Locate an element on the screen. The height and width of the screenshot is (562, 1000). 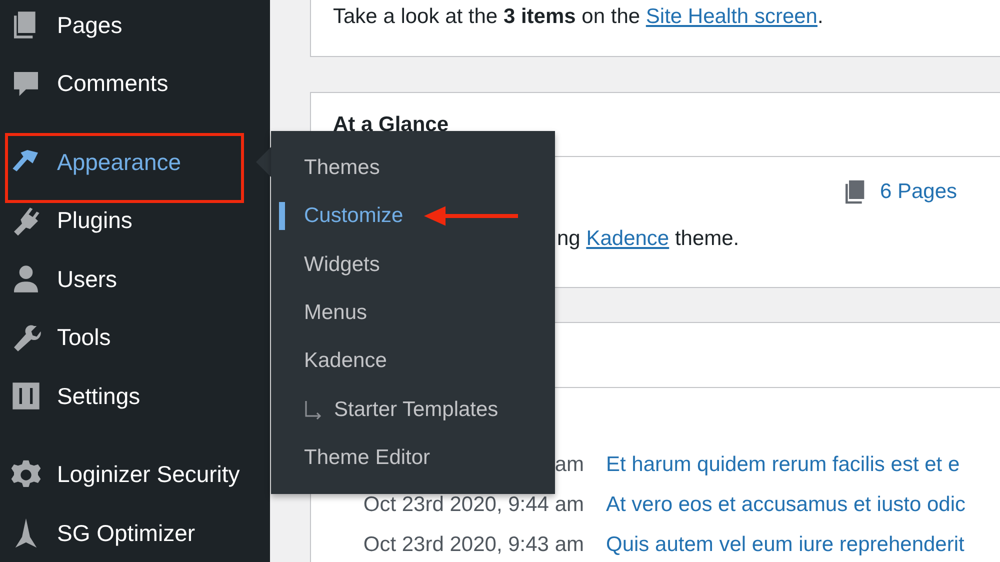
post-title-link: Et harum quidem rerum facilis est et e is located at coordinates (783, 465).